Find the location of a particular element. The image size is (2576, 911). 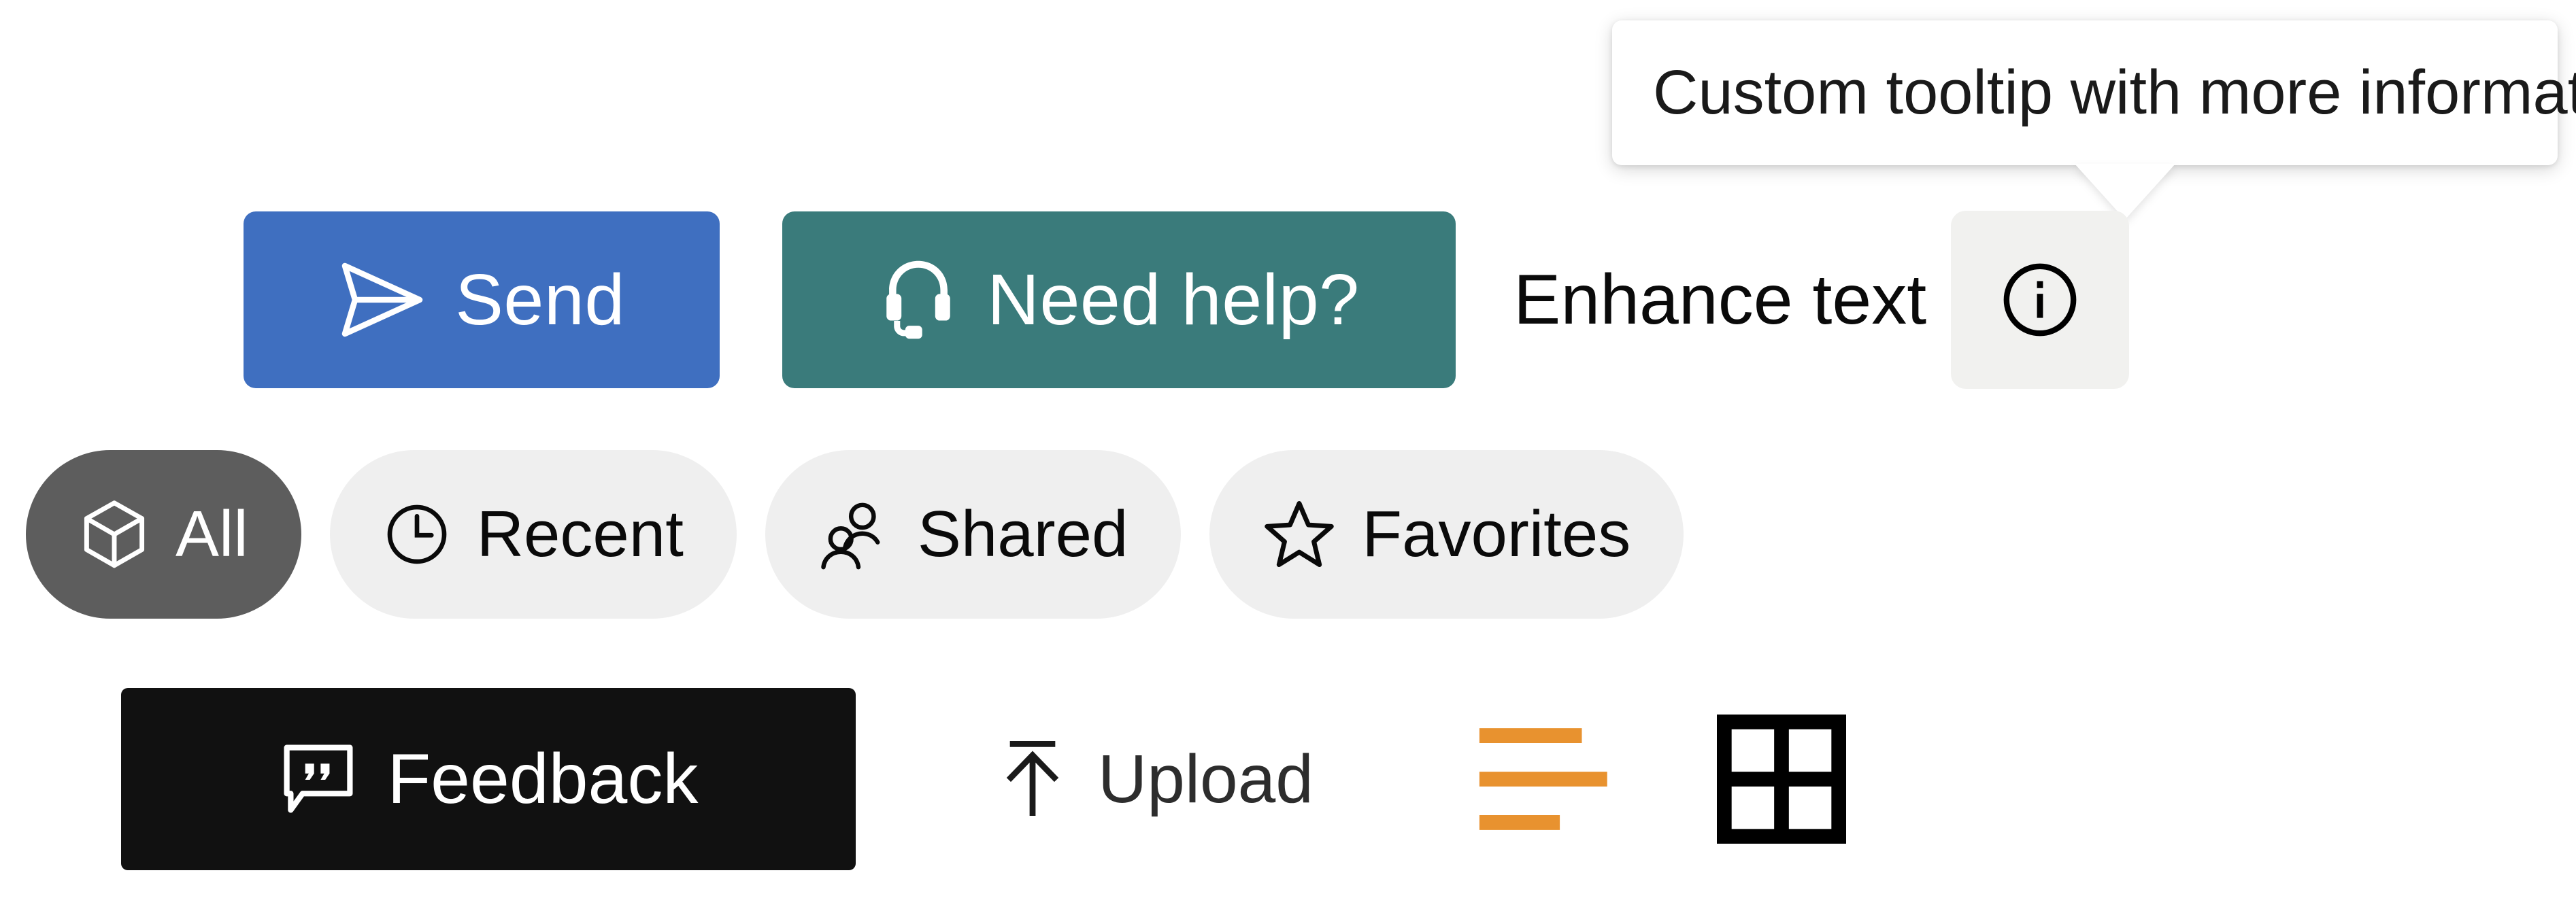

filter-pill-all-label: All is located at coordinates (211, 534).